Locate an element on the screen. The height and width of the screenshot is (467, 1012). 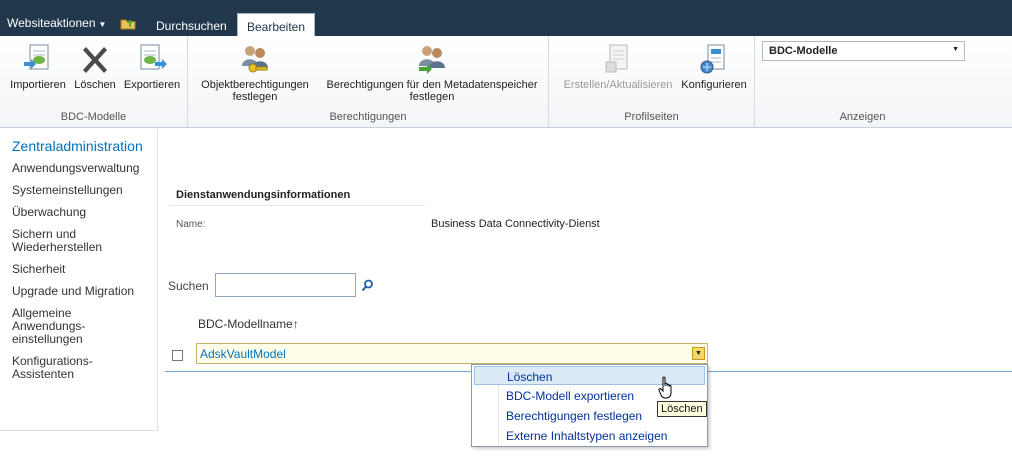
nav-item-monitoring: Überwachung is located at coordinates (82, 212).